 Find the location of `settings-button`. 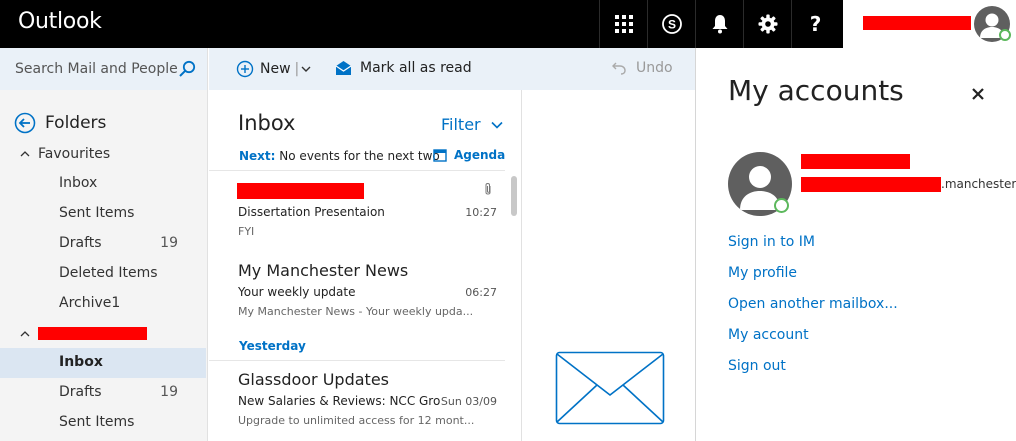

settings-button is located at coordinates (767, 24).